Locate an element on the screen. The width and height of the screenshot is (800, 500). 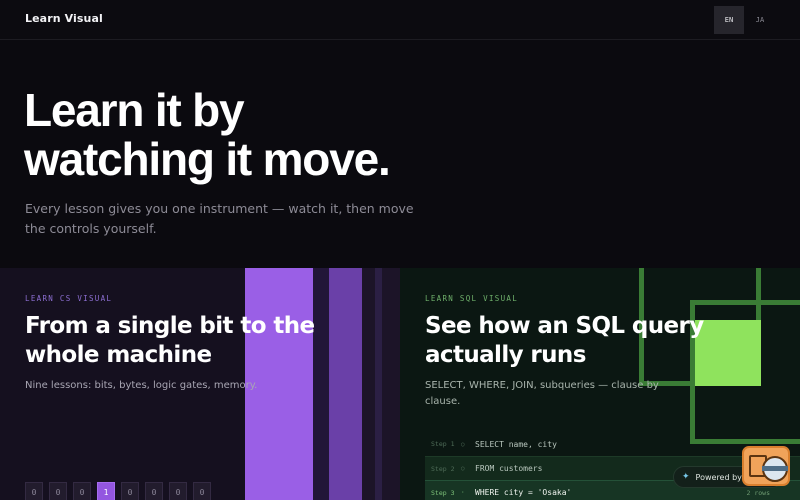
bit-toggle-row: 0 0 0 1 0 0 0 0 is located at coordinates (118, 491).